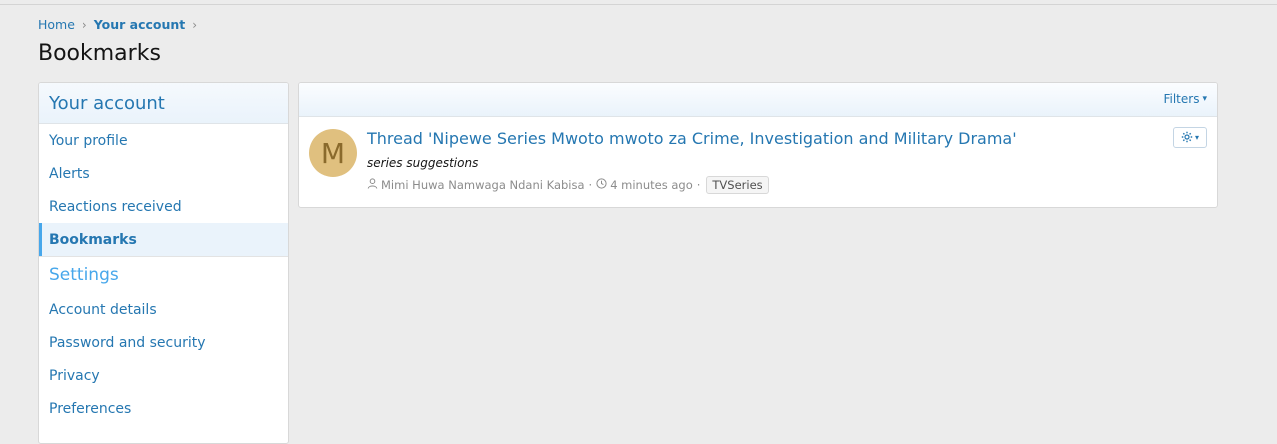 This screenshot has width=1277, height=444. What do you see at coordinates (758, 100) in the screenshot?
I see `filter-bar: Filters ▾` at bounding box center [758, 100].